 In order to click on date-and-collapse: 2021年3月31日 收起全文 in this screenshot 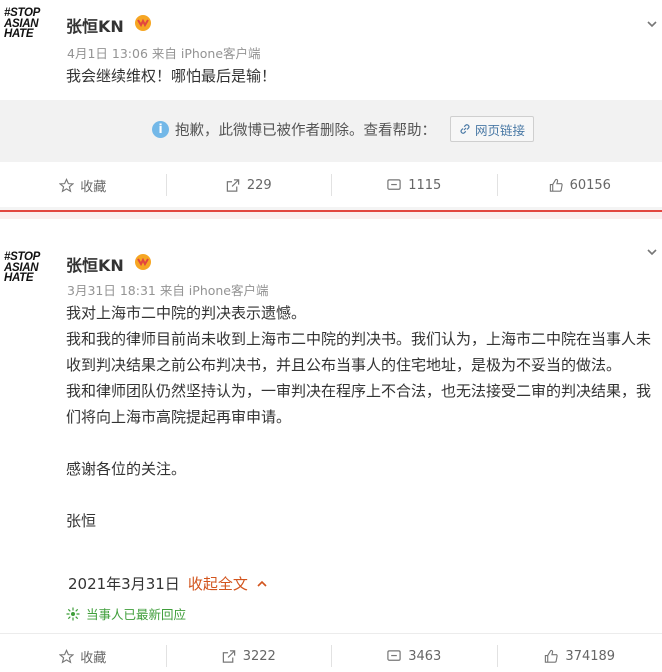, I will do `click(168, 583)`.